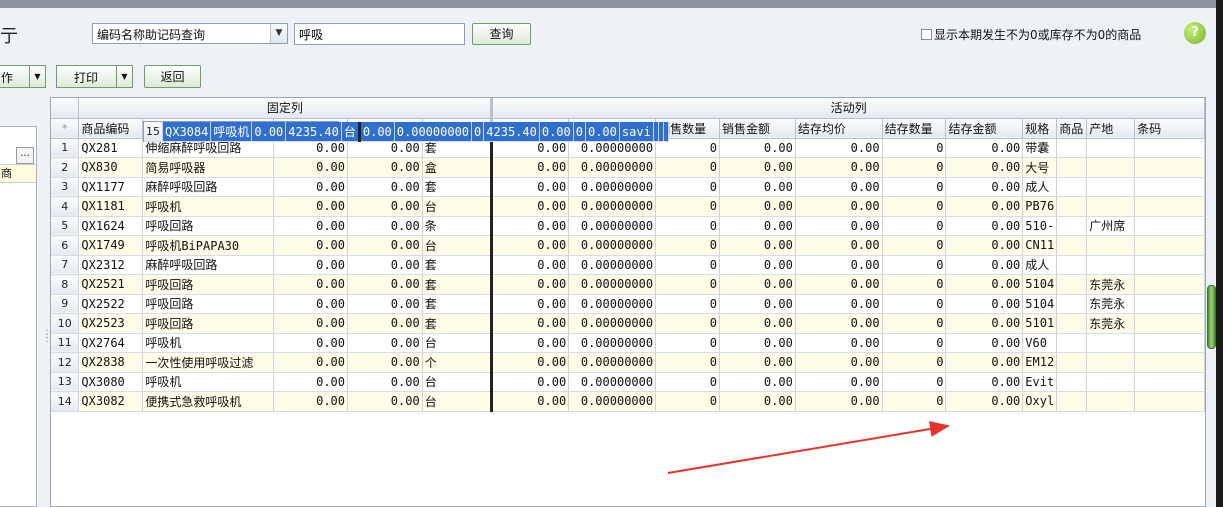 The width and height of the screenshot is (1223, 507). Describe the element at coordinates (65, 362) in the screenshot. I see `row-number: 12` at that location.